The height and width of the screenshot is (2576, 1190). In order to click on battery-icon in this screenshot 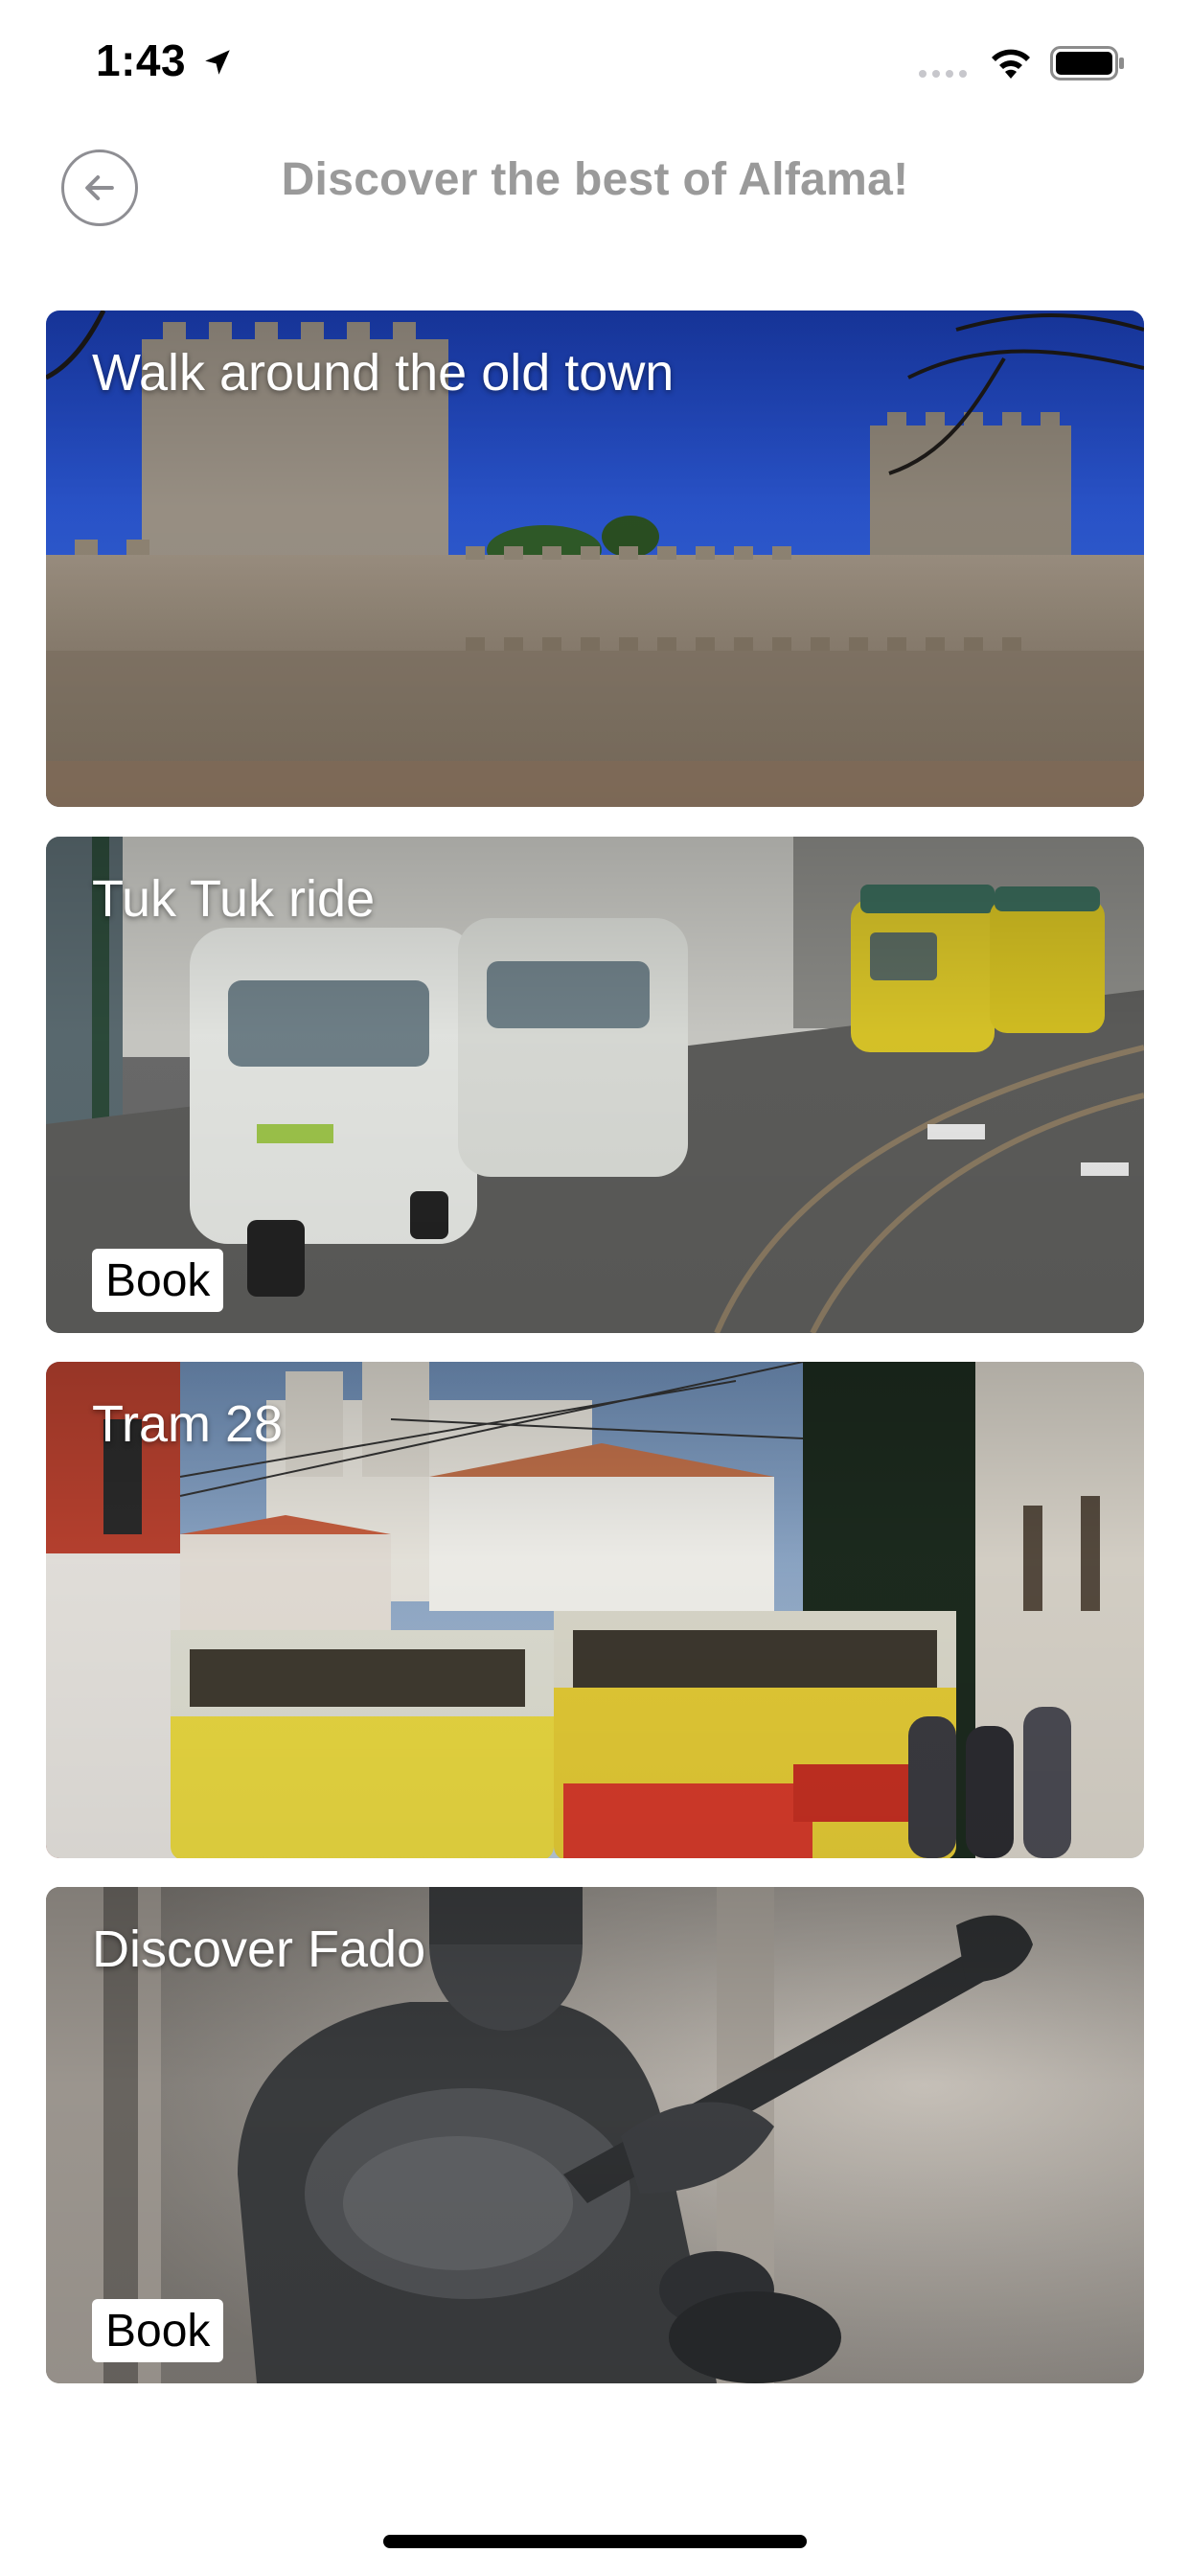, I will do `click(1087, 63)`.